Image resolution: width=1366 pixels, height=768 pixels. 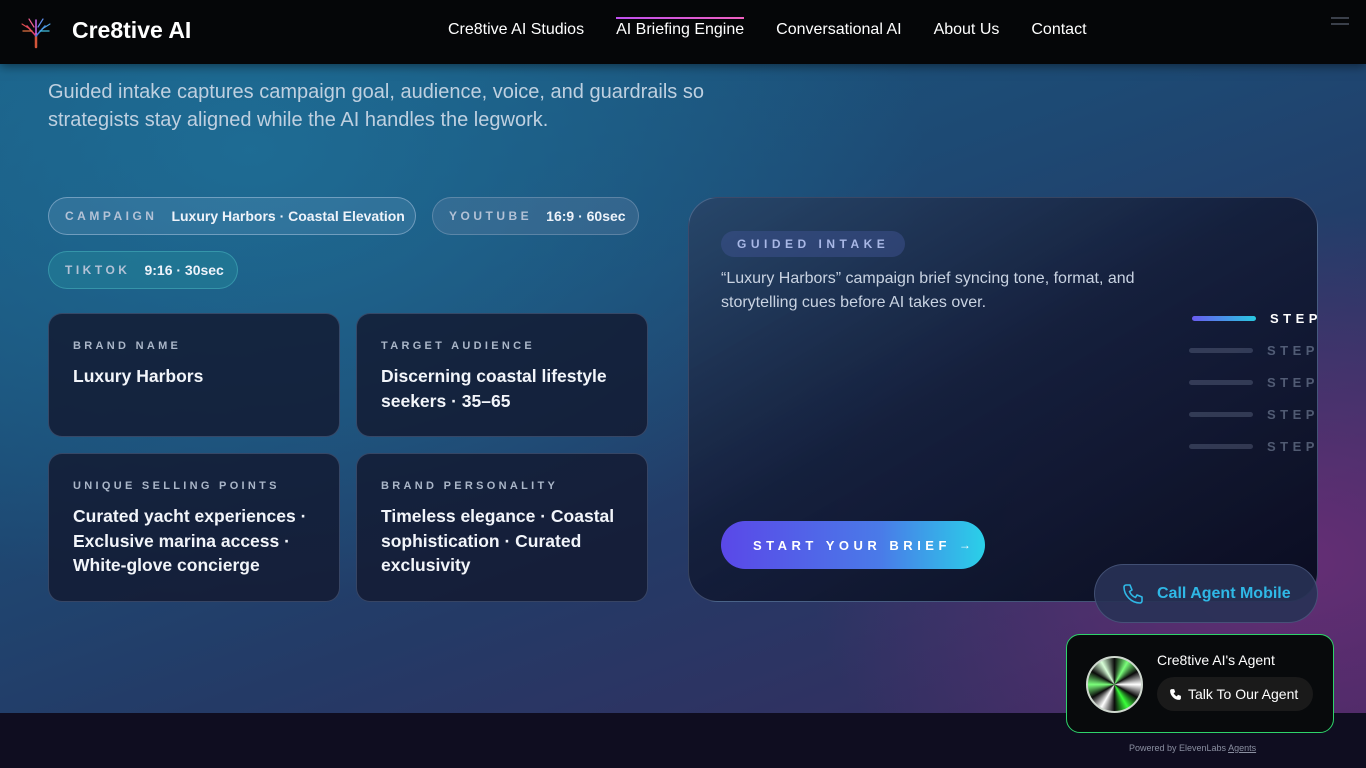 What do you see at coordinates (1292, 350) in the screenshot?
I see `step-label: STEP 02` at bounding box center [1292, 350].